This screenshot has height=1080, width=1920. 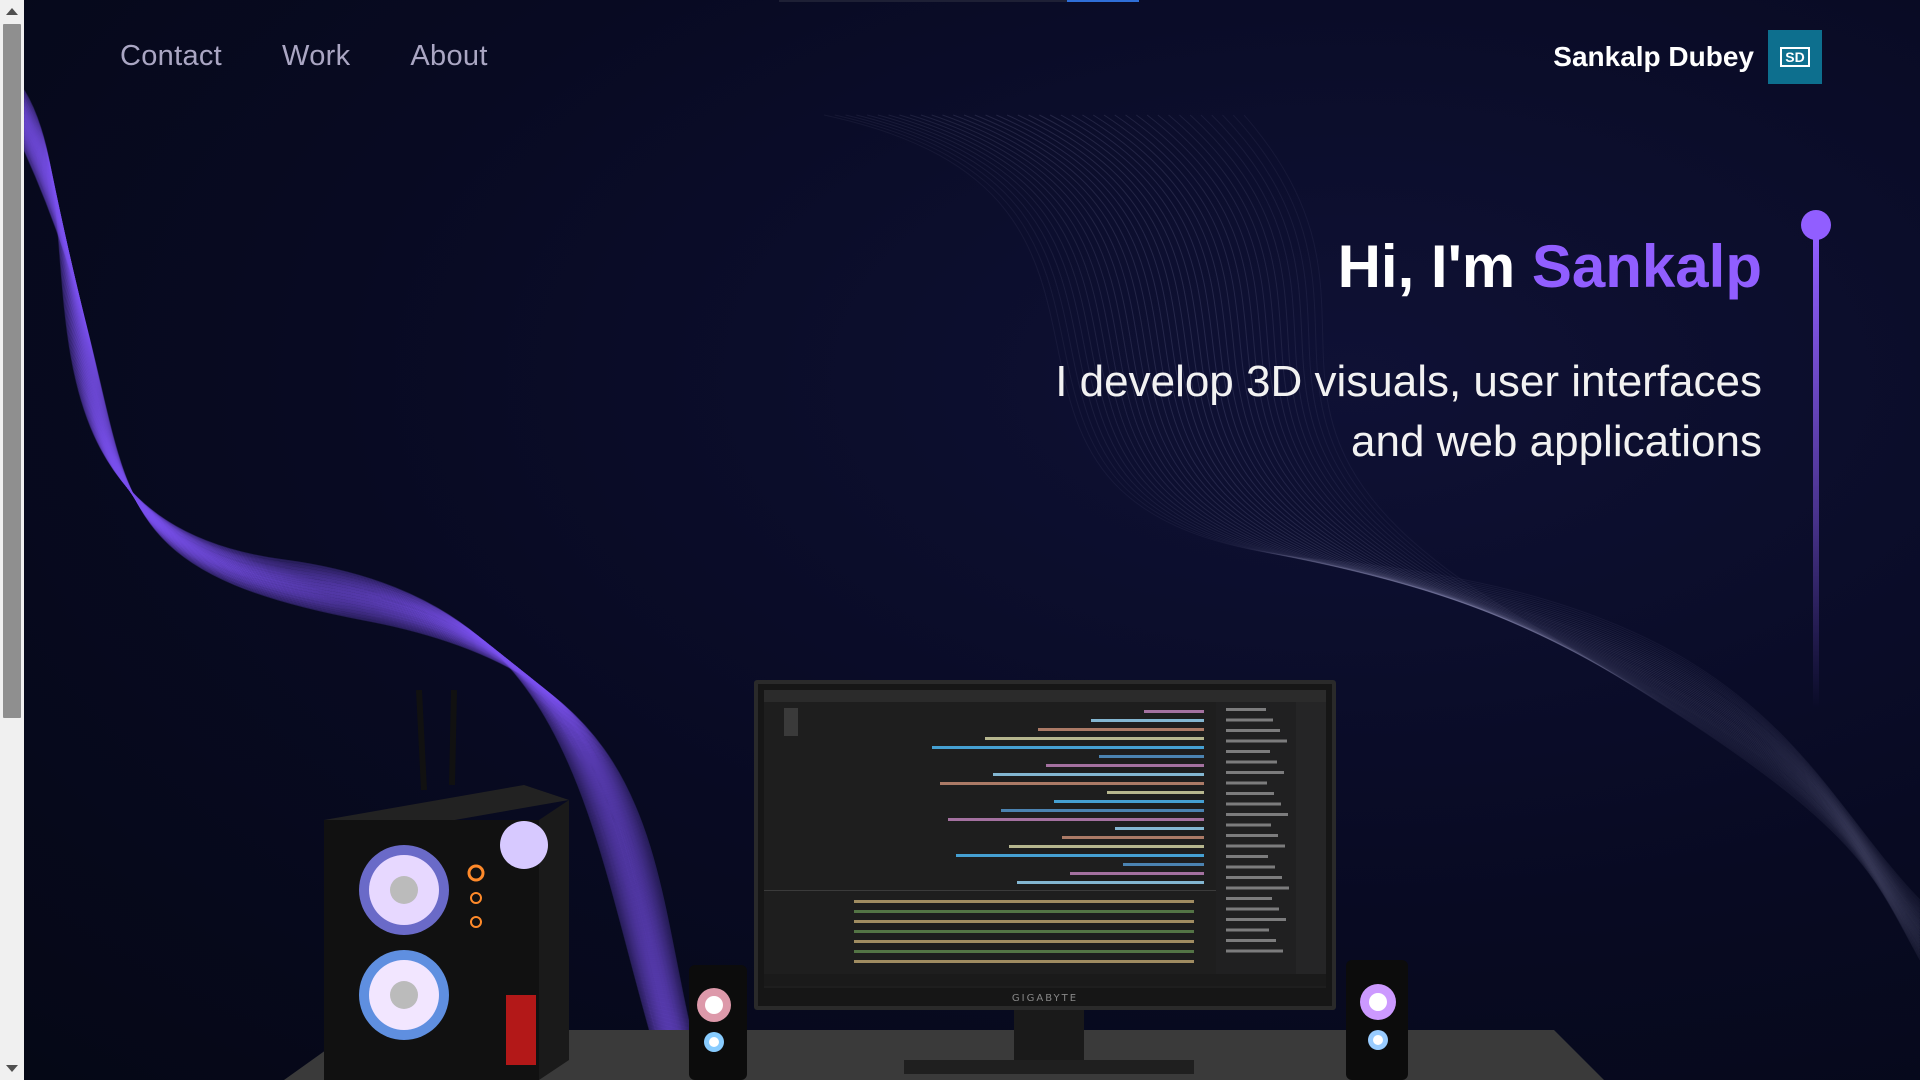 I want to click on code-editor-illustration, so click(x=1045, y=838).